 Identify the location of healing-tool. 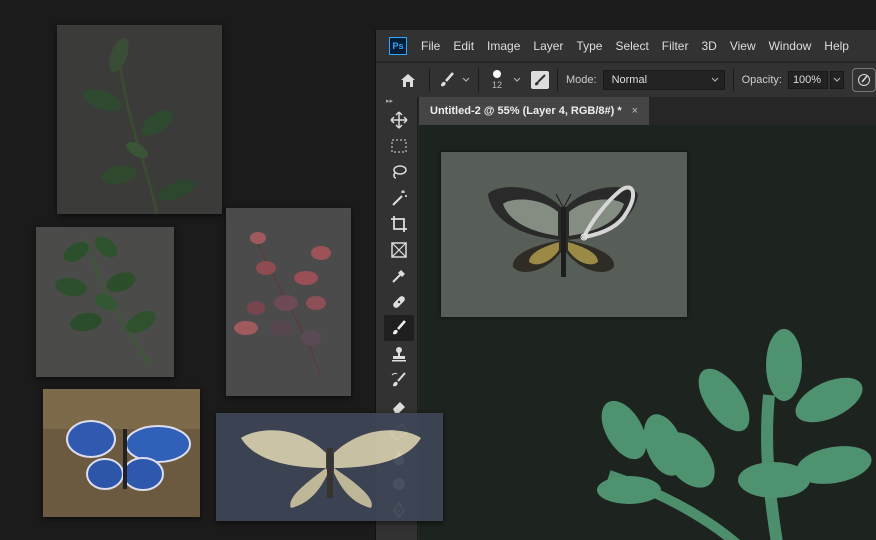
(399, 302).